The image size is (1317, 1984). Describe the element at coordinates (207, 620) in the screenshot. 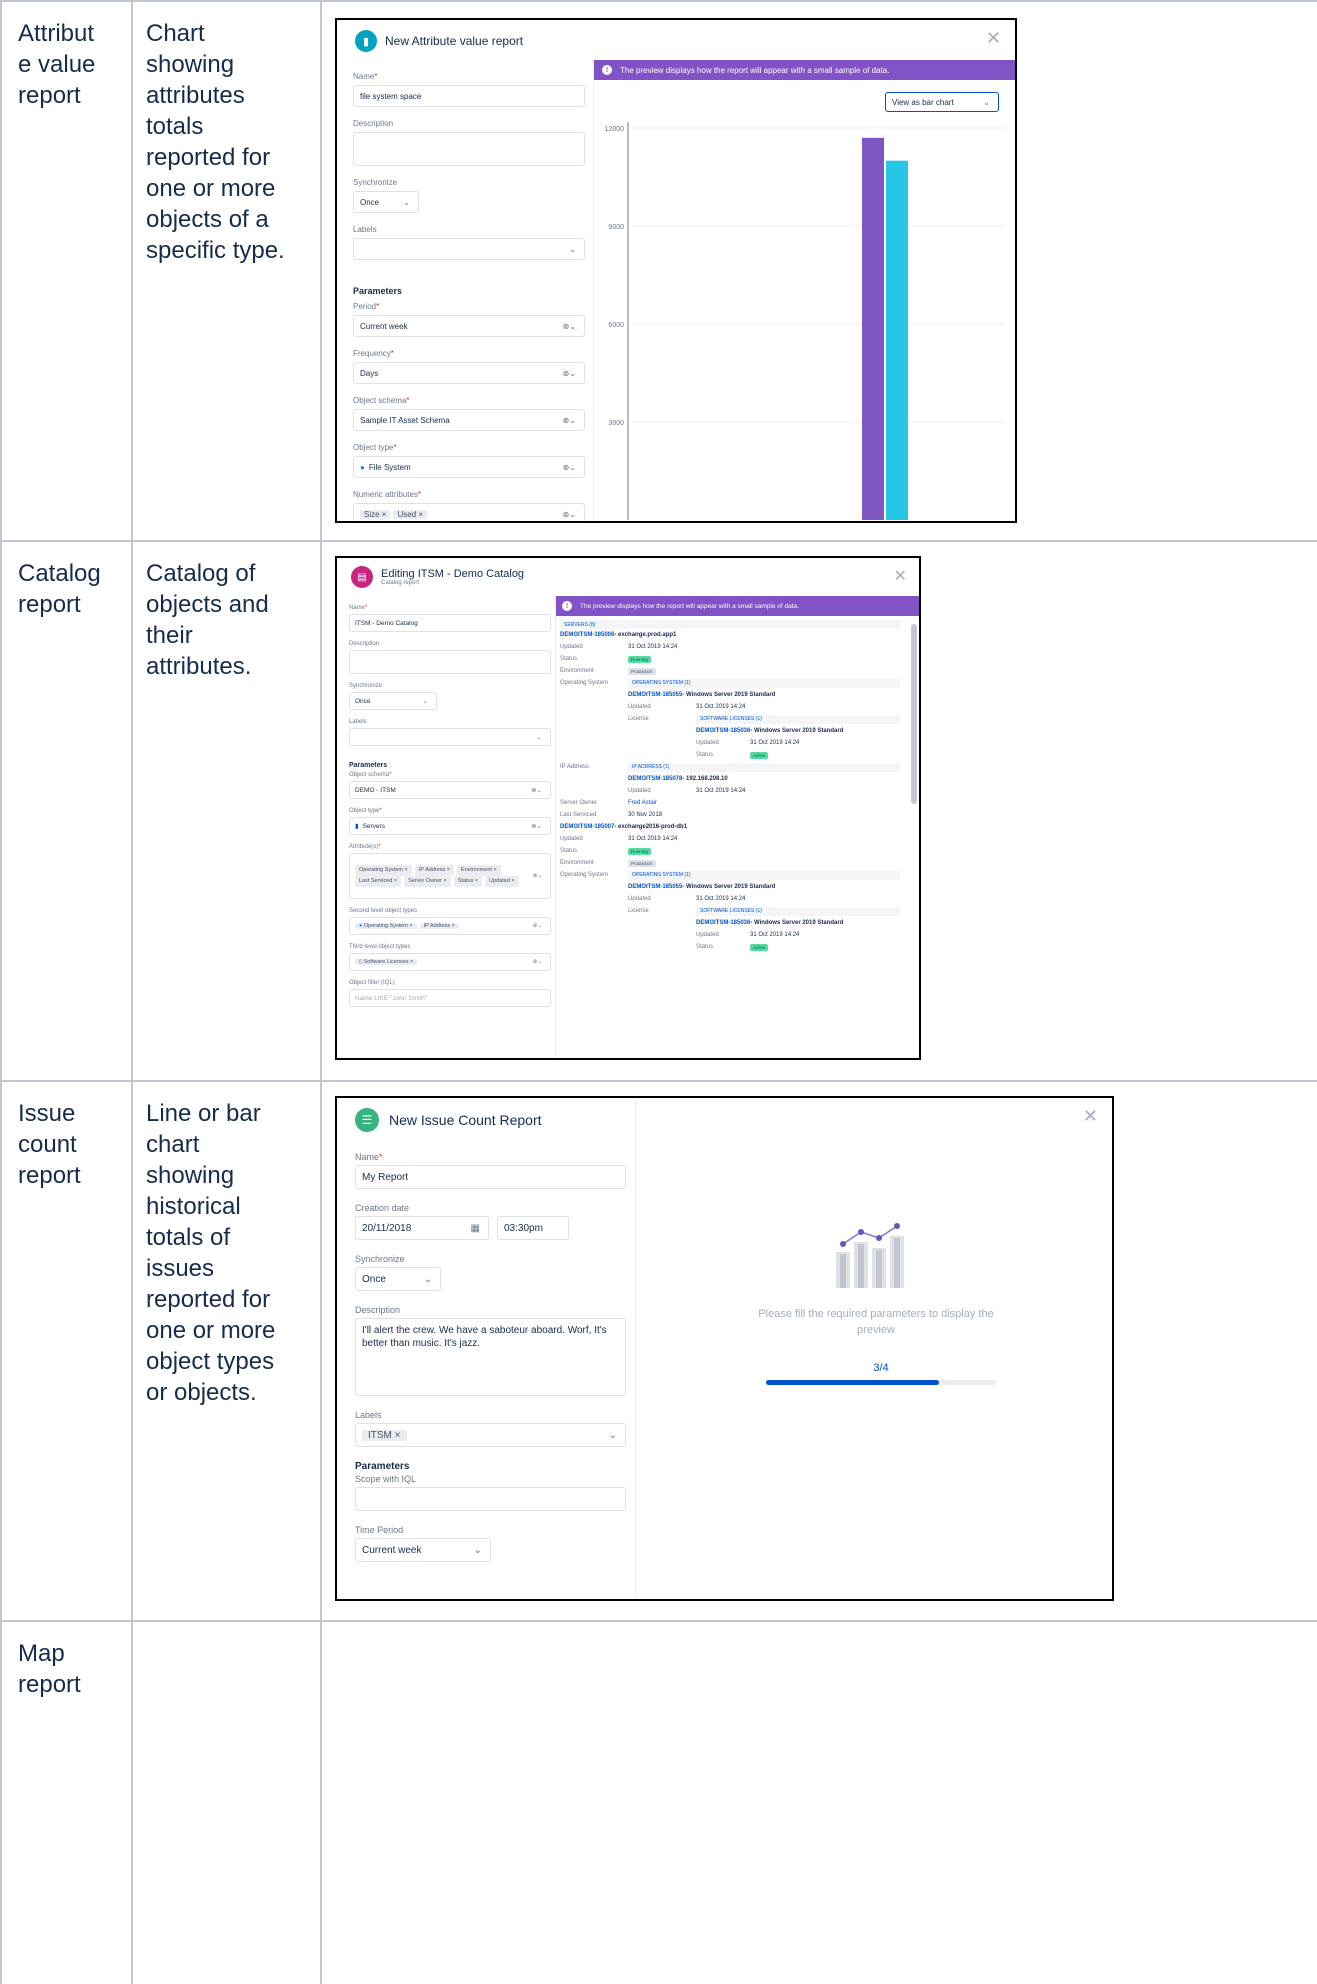

I see `row-description-catalog: Catalog of objects and their attributes.` at that location.